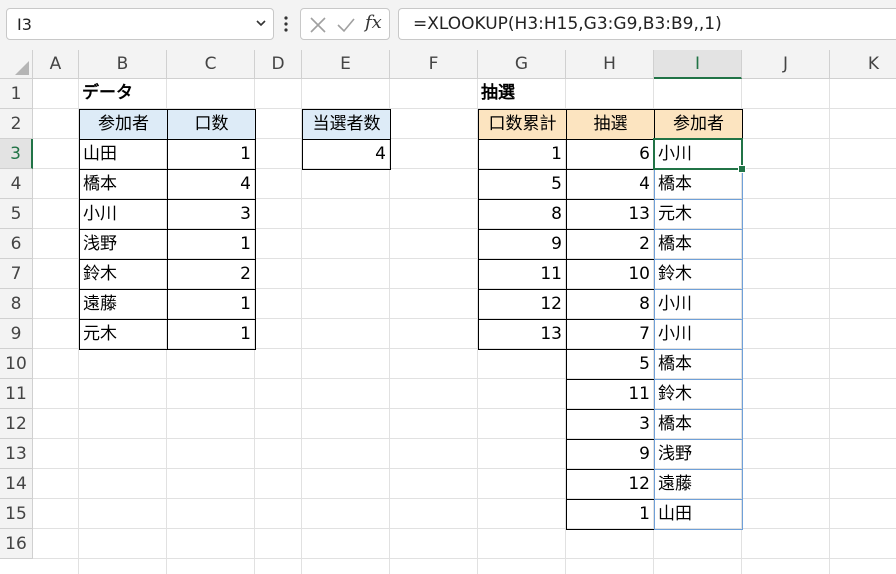 This screenshot has height=574, width=896. What do you see at coordinates (610, 454) in the screenshot?
I see `draw-value: 9` at bounding box center [610, 454].